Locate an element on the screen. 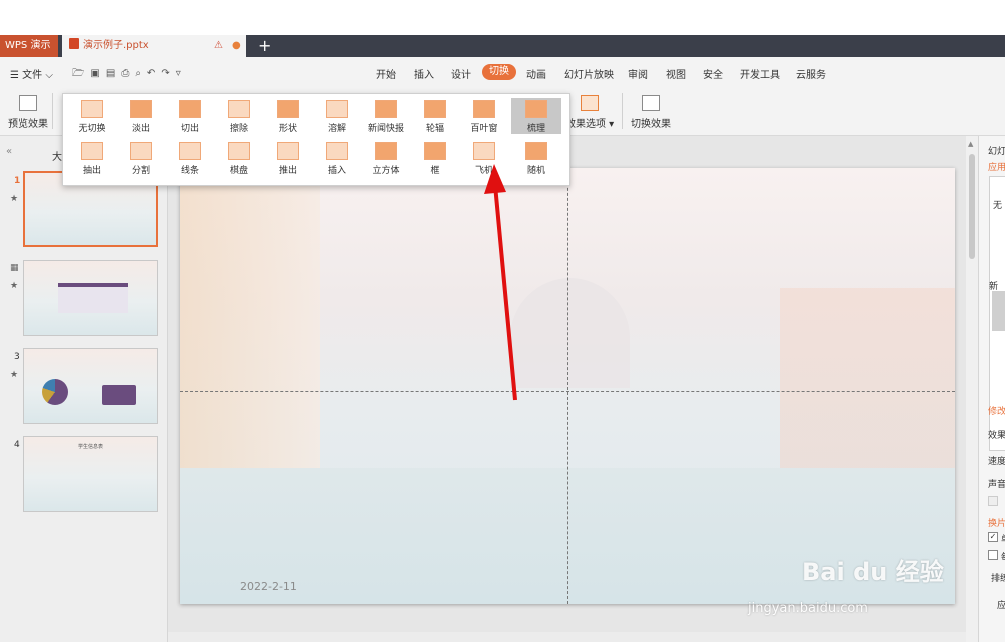  switch-slide-label: 换片 is located at coordinates (996, 524).